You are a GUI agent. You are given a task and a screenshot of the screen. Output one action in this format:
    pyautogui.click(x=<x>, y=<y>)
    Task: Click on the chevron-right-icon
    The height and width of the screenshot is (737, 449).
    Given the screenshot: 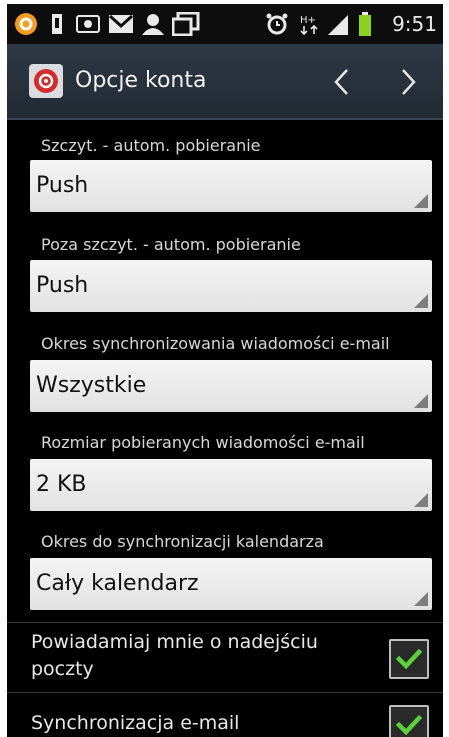 What is the action you would take?
    pyautogui.click(x=409, y=82)
    